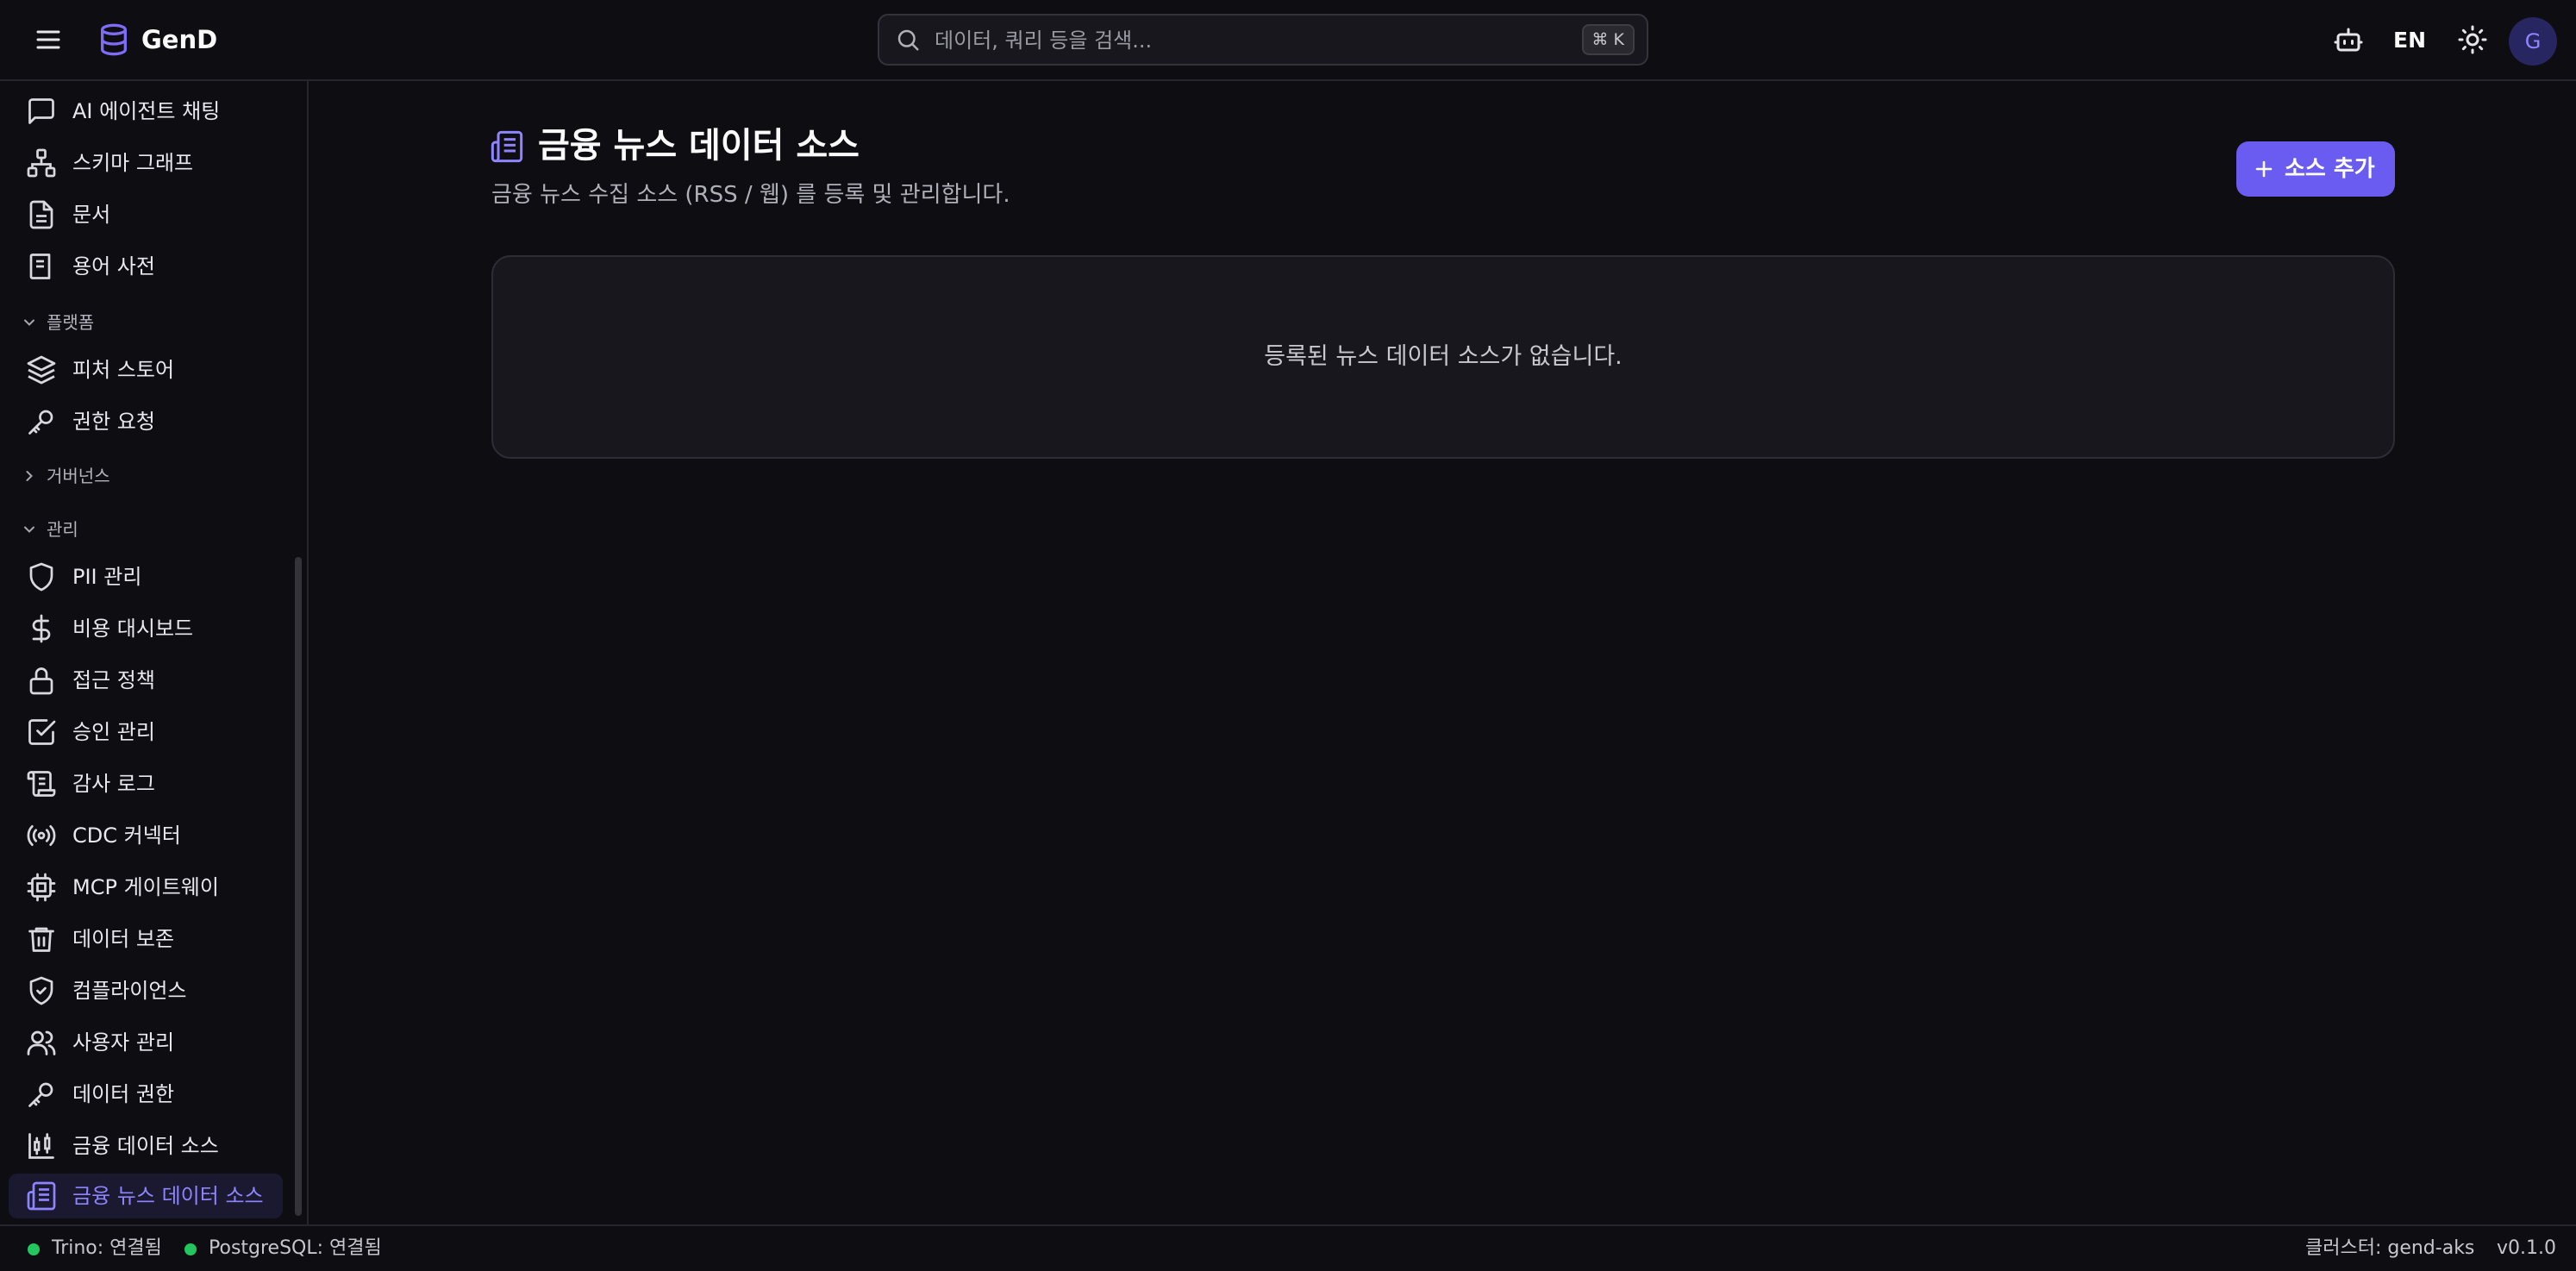 The height and width of the screenshot is (1271, 2576). What do you see at coordinates (63, 529) in the screenshot?
I see `section-label: 관리` at bounding box center [63, 529].